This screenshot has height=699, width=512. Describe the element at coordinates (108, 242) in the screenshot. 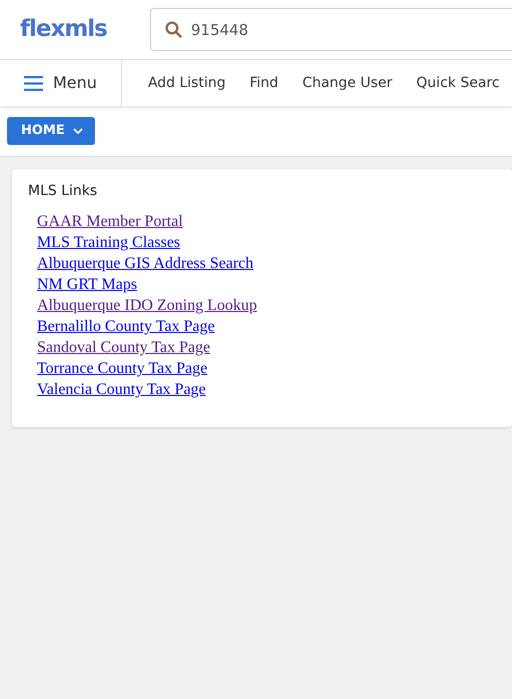

I see `link: MLS Training Classes` at that location.